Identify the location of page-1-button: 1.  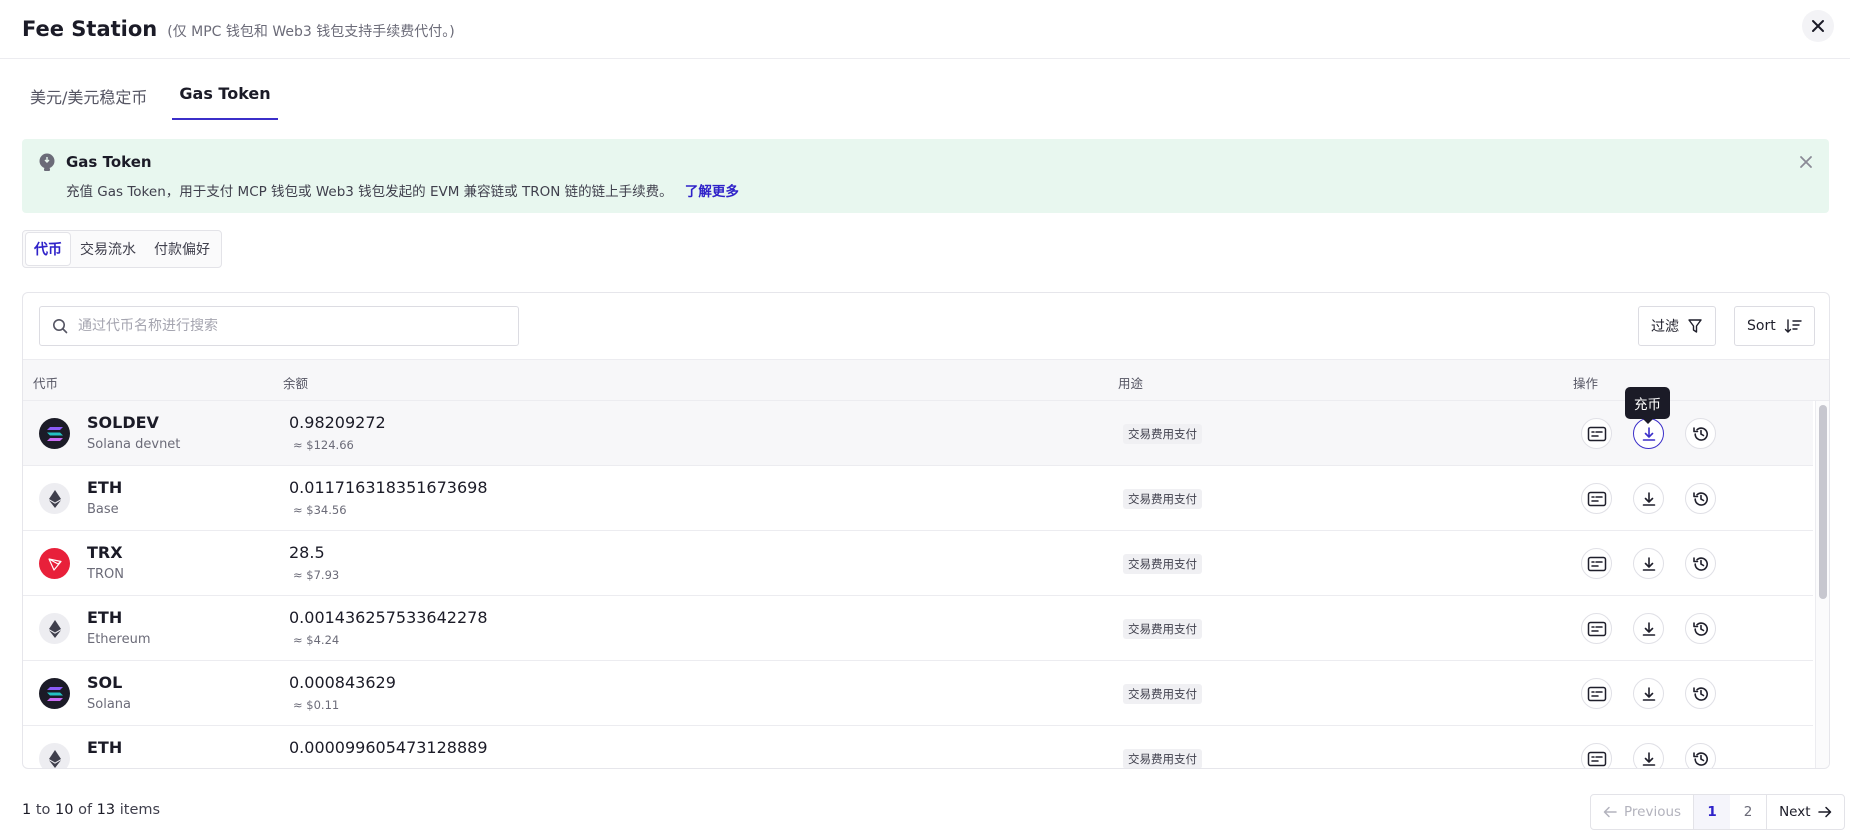
(1712, 812).